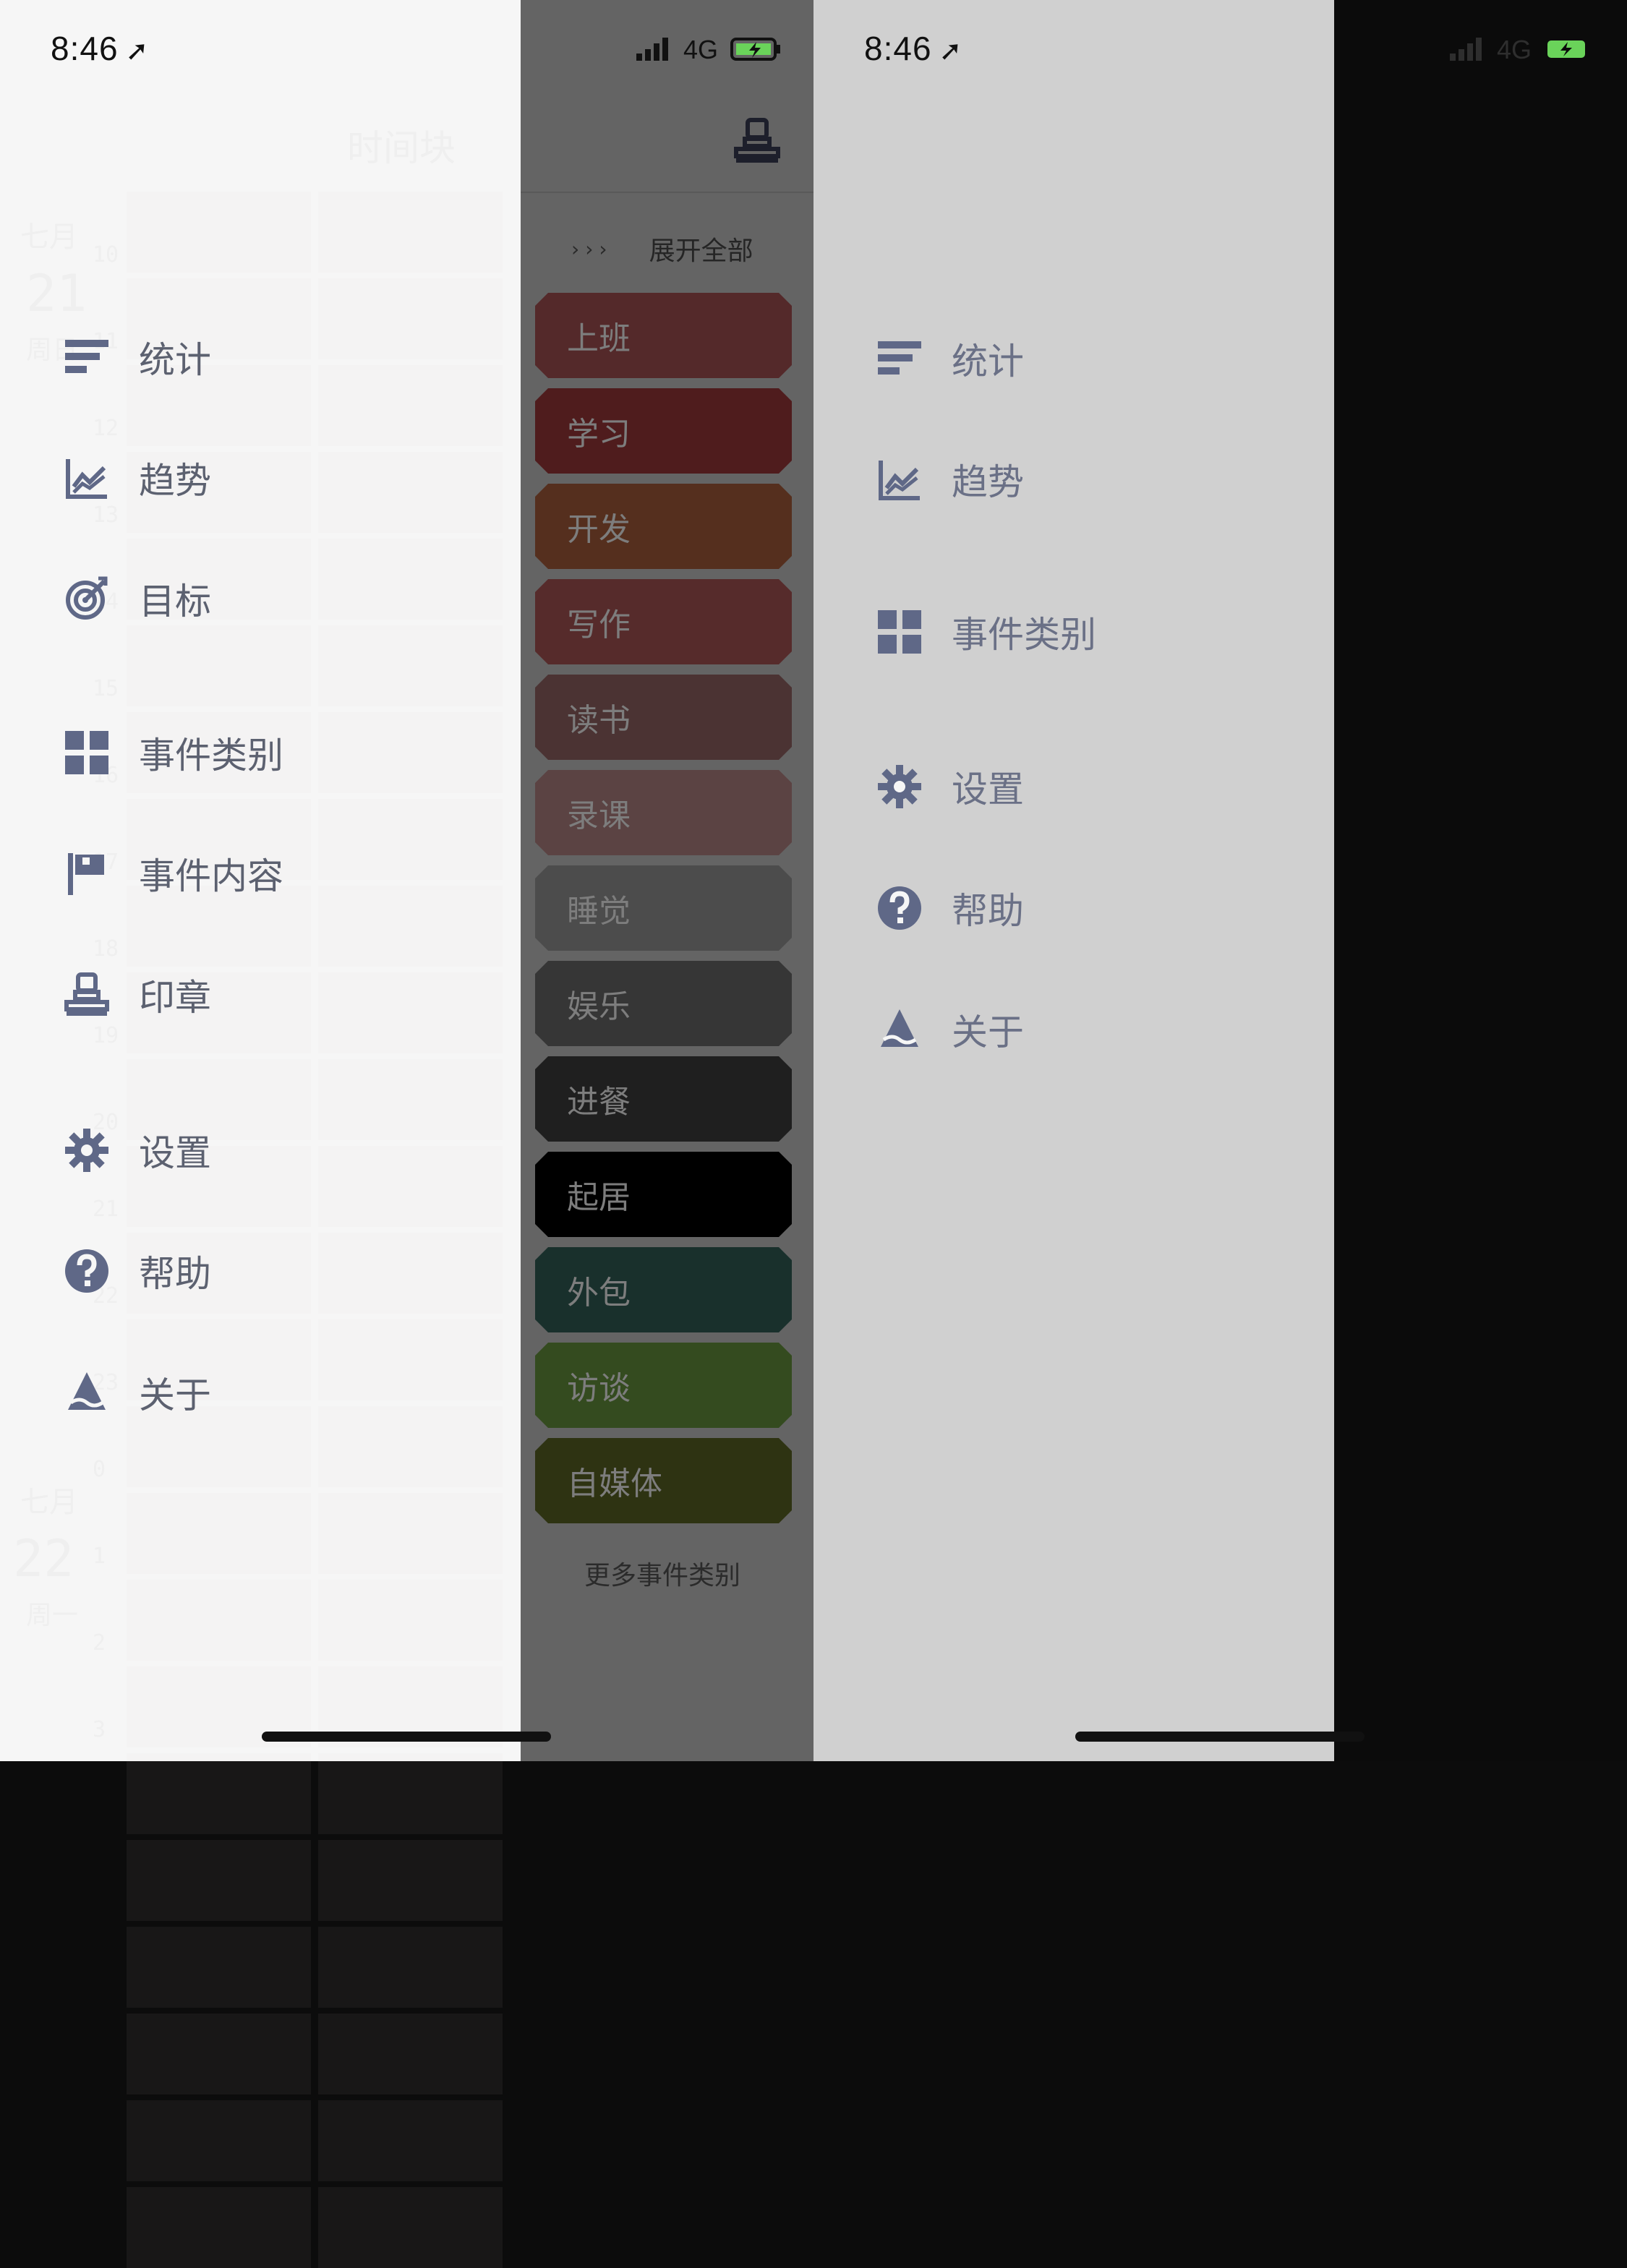 Image resolution: width=1627 pixels, height=2268 pixels. Describe the element at coordinates (664, 1099) in the screenshot. I see `category-button: 进餐` at that location.